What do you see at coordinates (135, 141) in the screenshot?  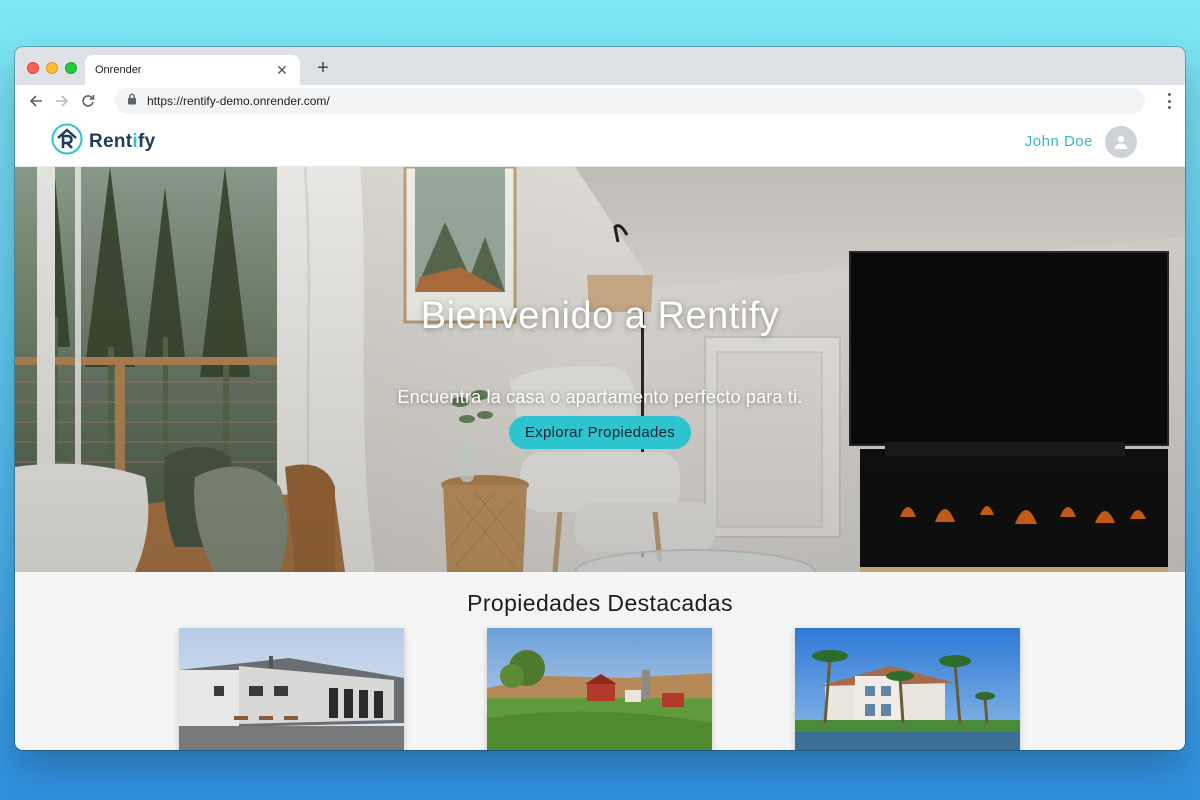 I see `brand-accent-letter: i` at bounding box center [135, 141].